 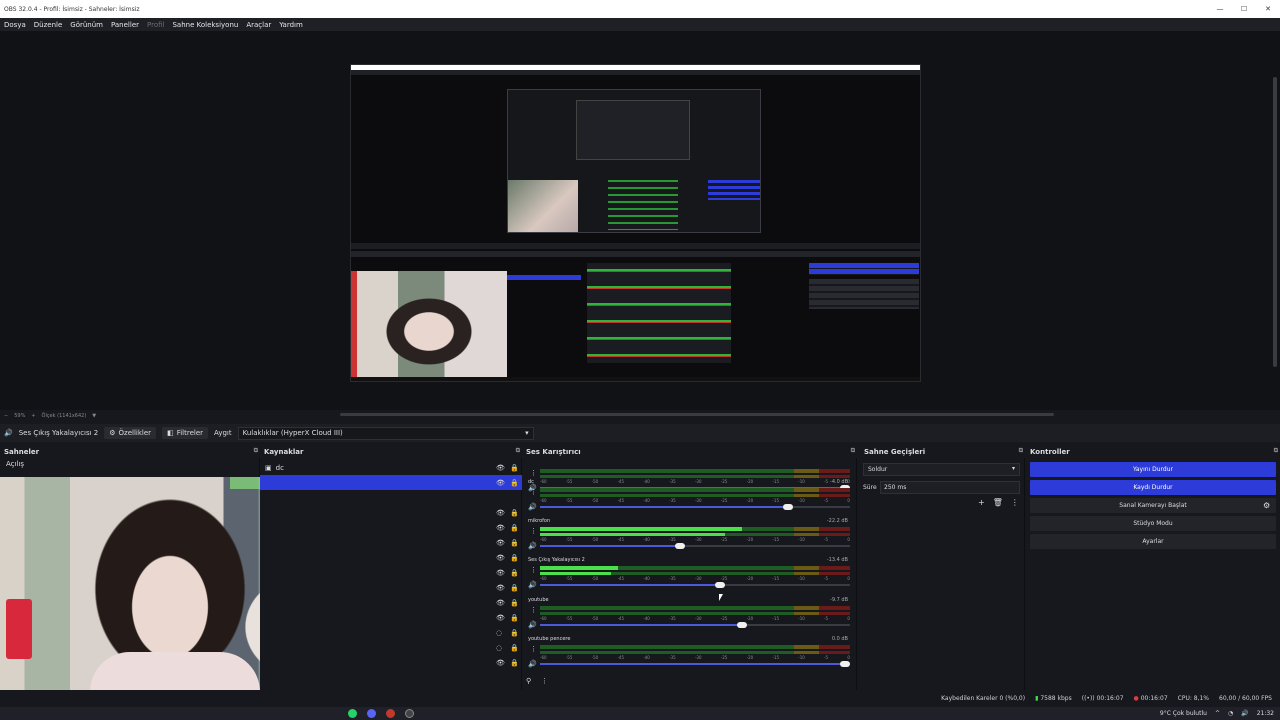 I want to click on preview-vertical-scrollbar, so click(x=1275, y=222).